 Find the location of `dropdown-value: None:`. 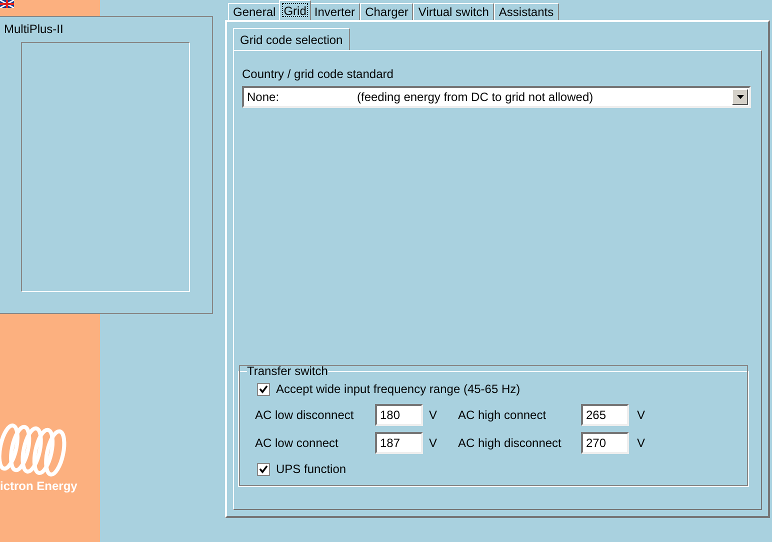

dropdown-value: None: is located at coordinates (263, 97).